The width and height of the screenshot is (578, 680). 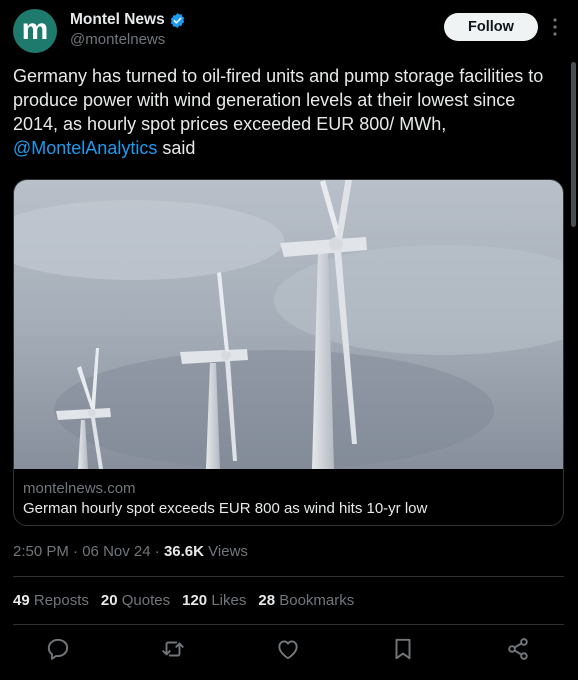 What do you see at coordinates (555, 27) in the screenshot?
I see `more-options-icon` at bounding box center [555, 27].